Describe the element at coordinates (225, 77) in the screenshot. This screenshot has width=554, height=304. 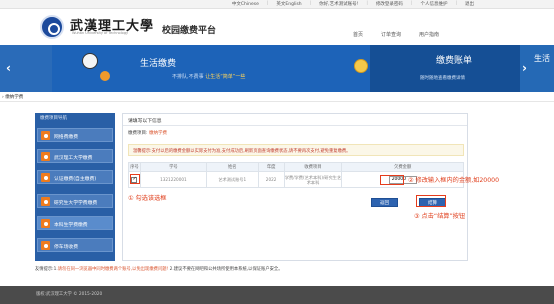
I see `banner-highlight-text: 让生活“简单”一些` at that location.